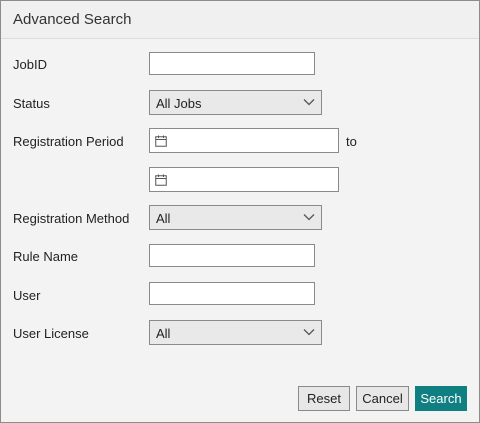 Image resolution: width=480 pixels, height=423 pixels. What do you see at coordinates (244, 179) in the screenshot?
I see `registration-period-end-input` at bounding box center [244, 179].